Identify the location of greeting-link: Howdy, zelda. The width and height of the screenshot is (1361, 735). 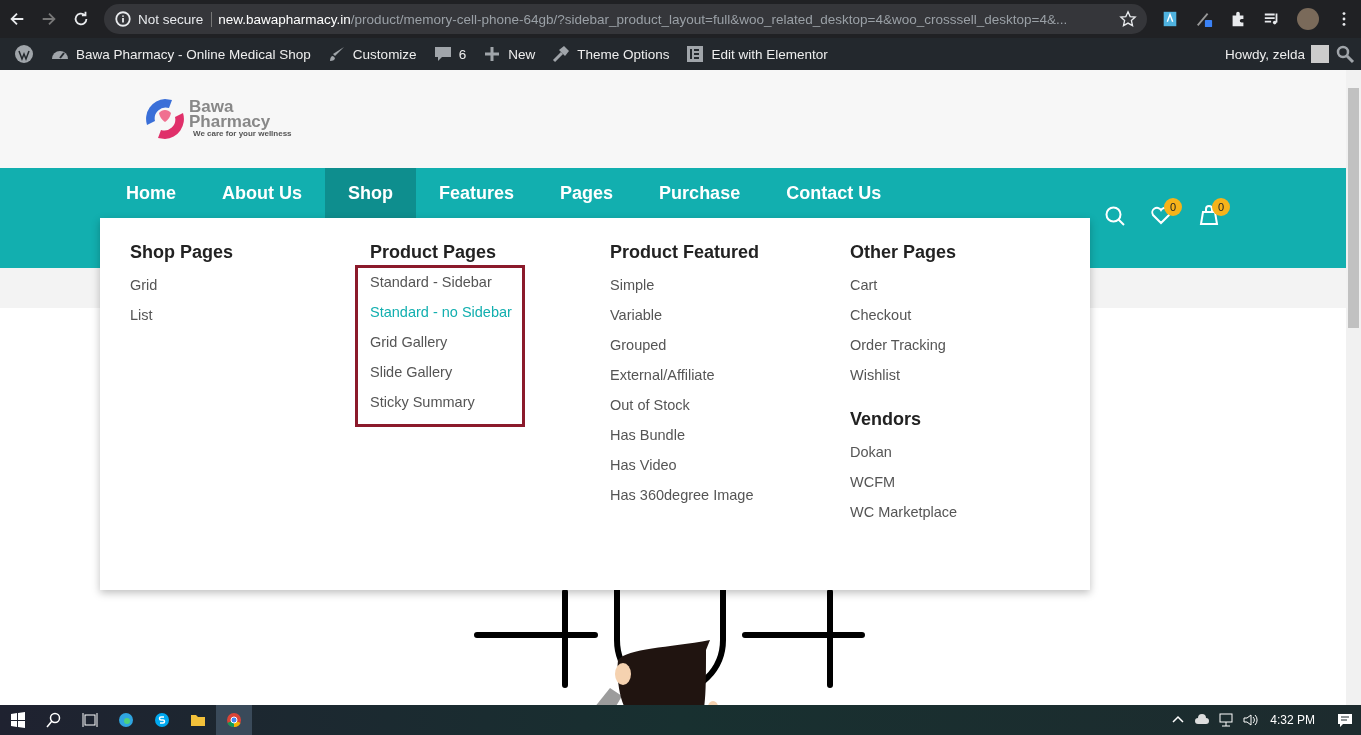
(1264, 54).